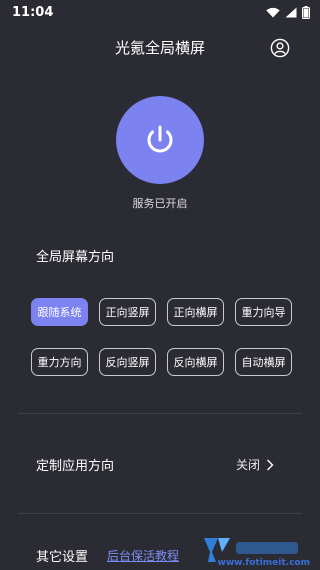  I want to click on app-header: 光氪全局横屏, so click(160, 48).